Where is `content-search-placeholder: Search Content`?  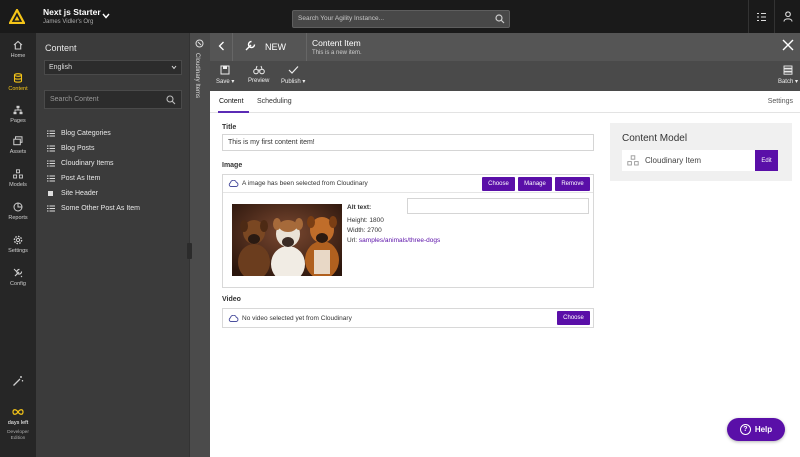
content-search-placeholder: Search Content is located at coordinates (74, 99).